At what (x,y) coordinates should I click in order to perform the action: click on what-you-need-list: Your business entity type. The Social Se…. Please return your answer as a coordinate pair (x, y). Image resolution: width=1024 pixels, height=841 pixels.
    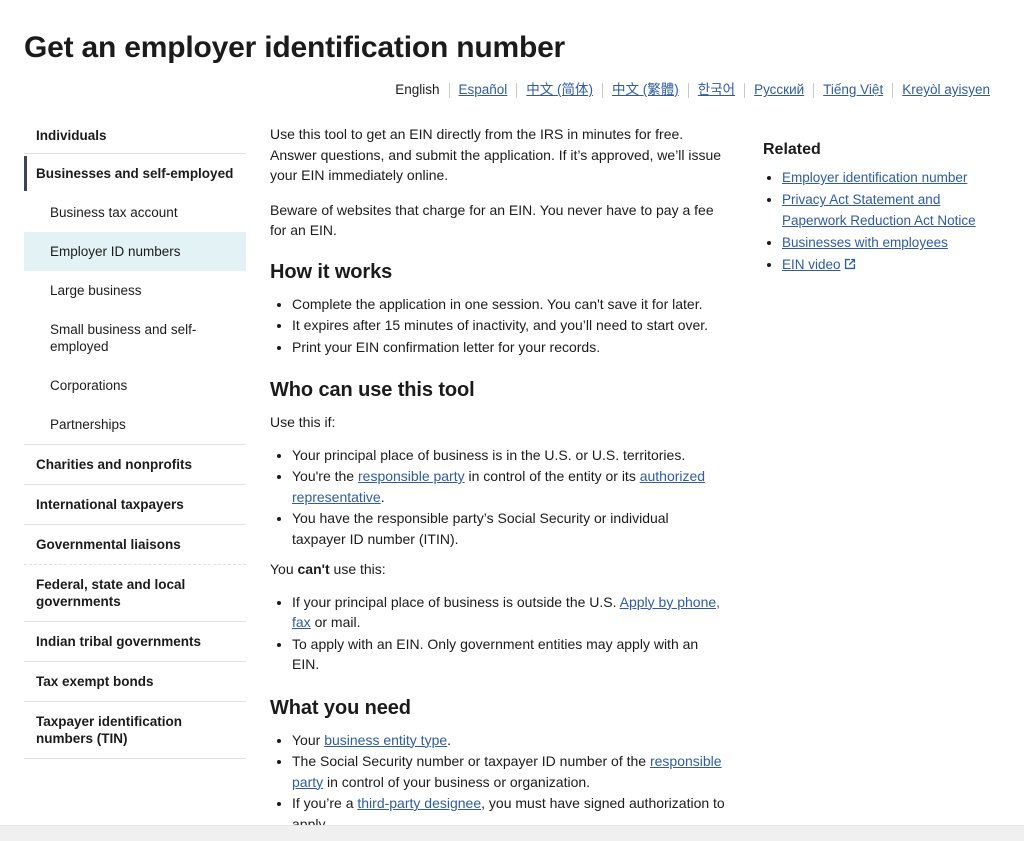
    Looking at the image, I should click on (498, 782).